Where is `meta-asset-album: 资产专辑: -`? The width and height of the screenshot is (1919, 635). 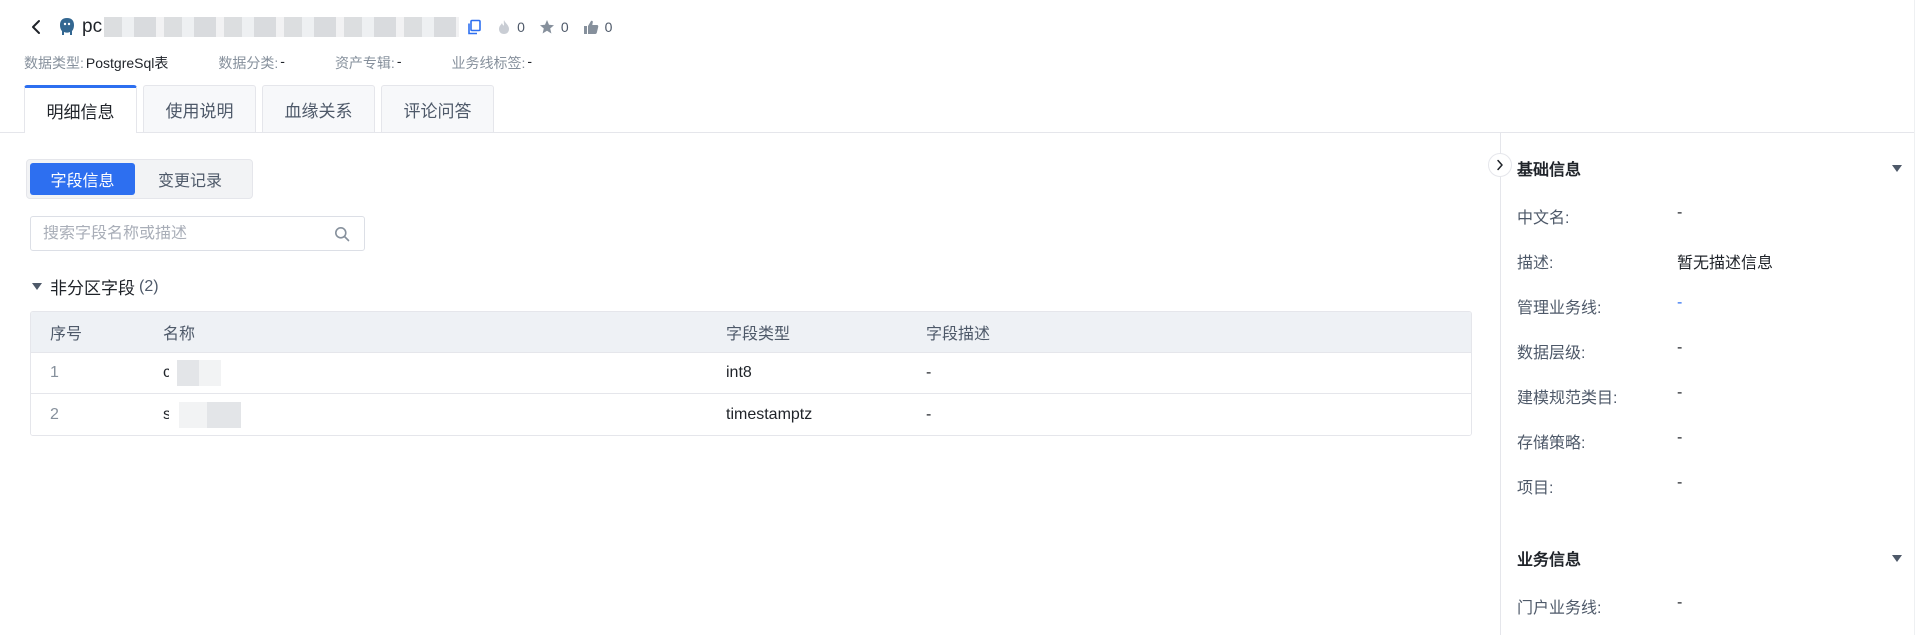 meta-asset-album: 资产专辑: - is located at coordinates (368, 63).